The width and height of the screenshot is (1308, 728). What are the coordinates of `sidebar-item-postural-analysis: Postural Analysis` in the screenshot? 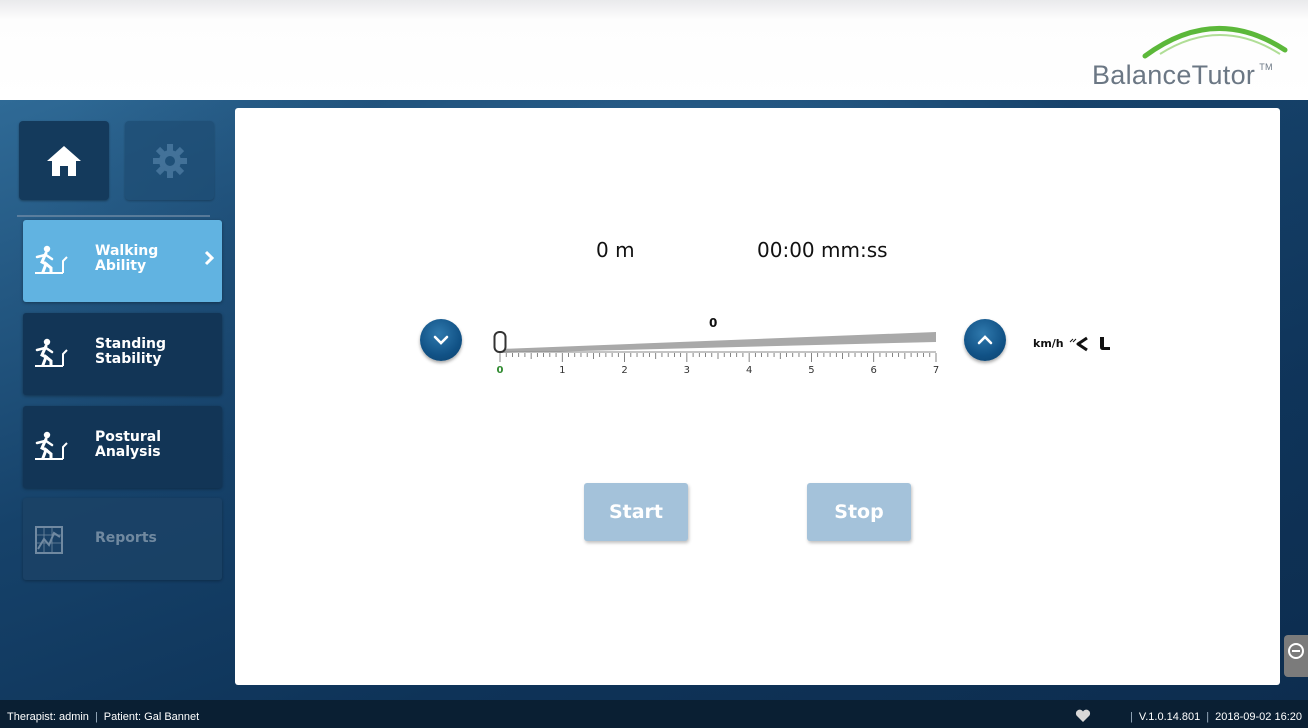 It's located at (122, 447).